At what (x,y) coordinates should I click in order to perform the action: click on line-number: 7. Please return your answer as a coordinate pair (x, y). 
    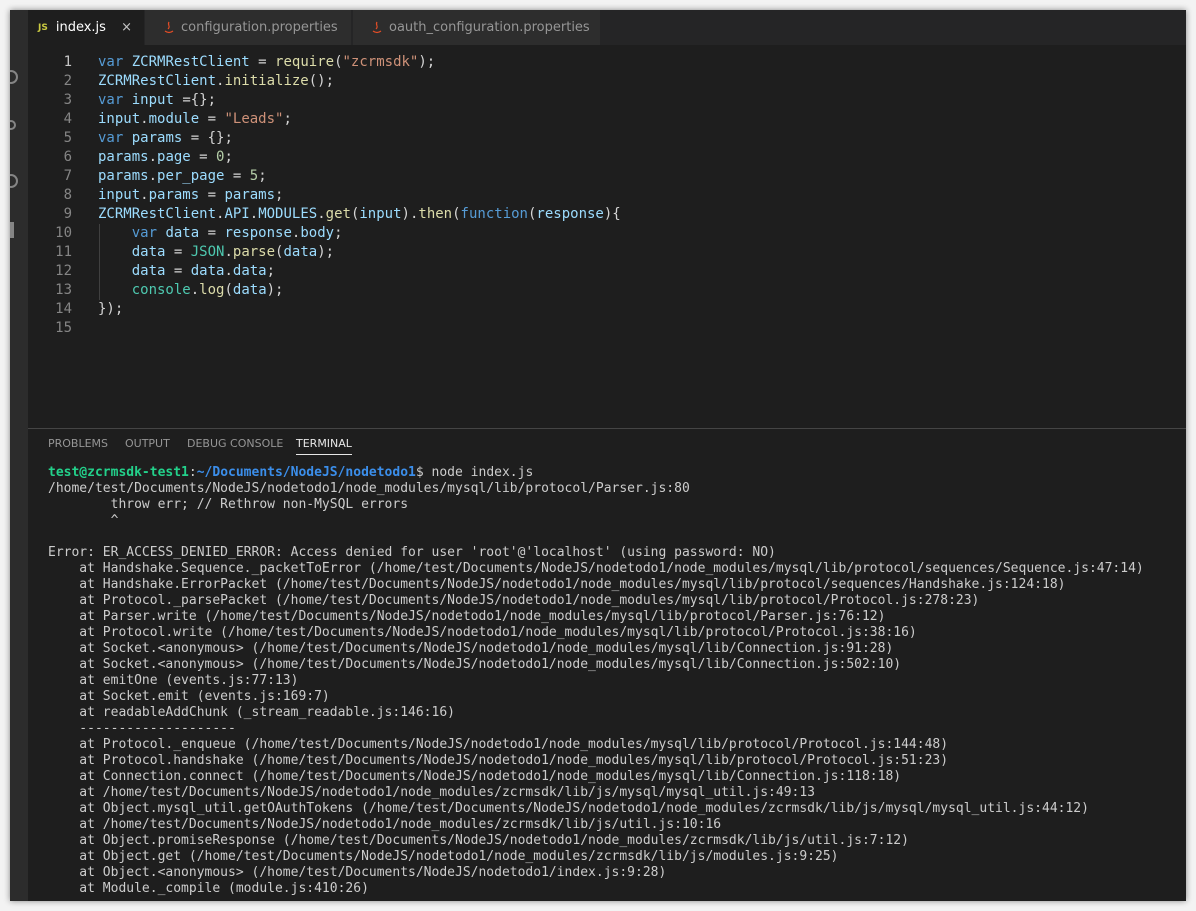
    Looking at the image, I should click on (67, 176).